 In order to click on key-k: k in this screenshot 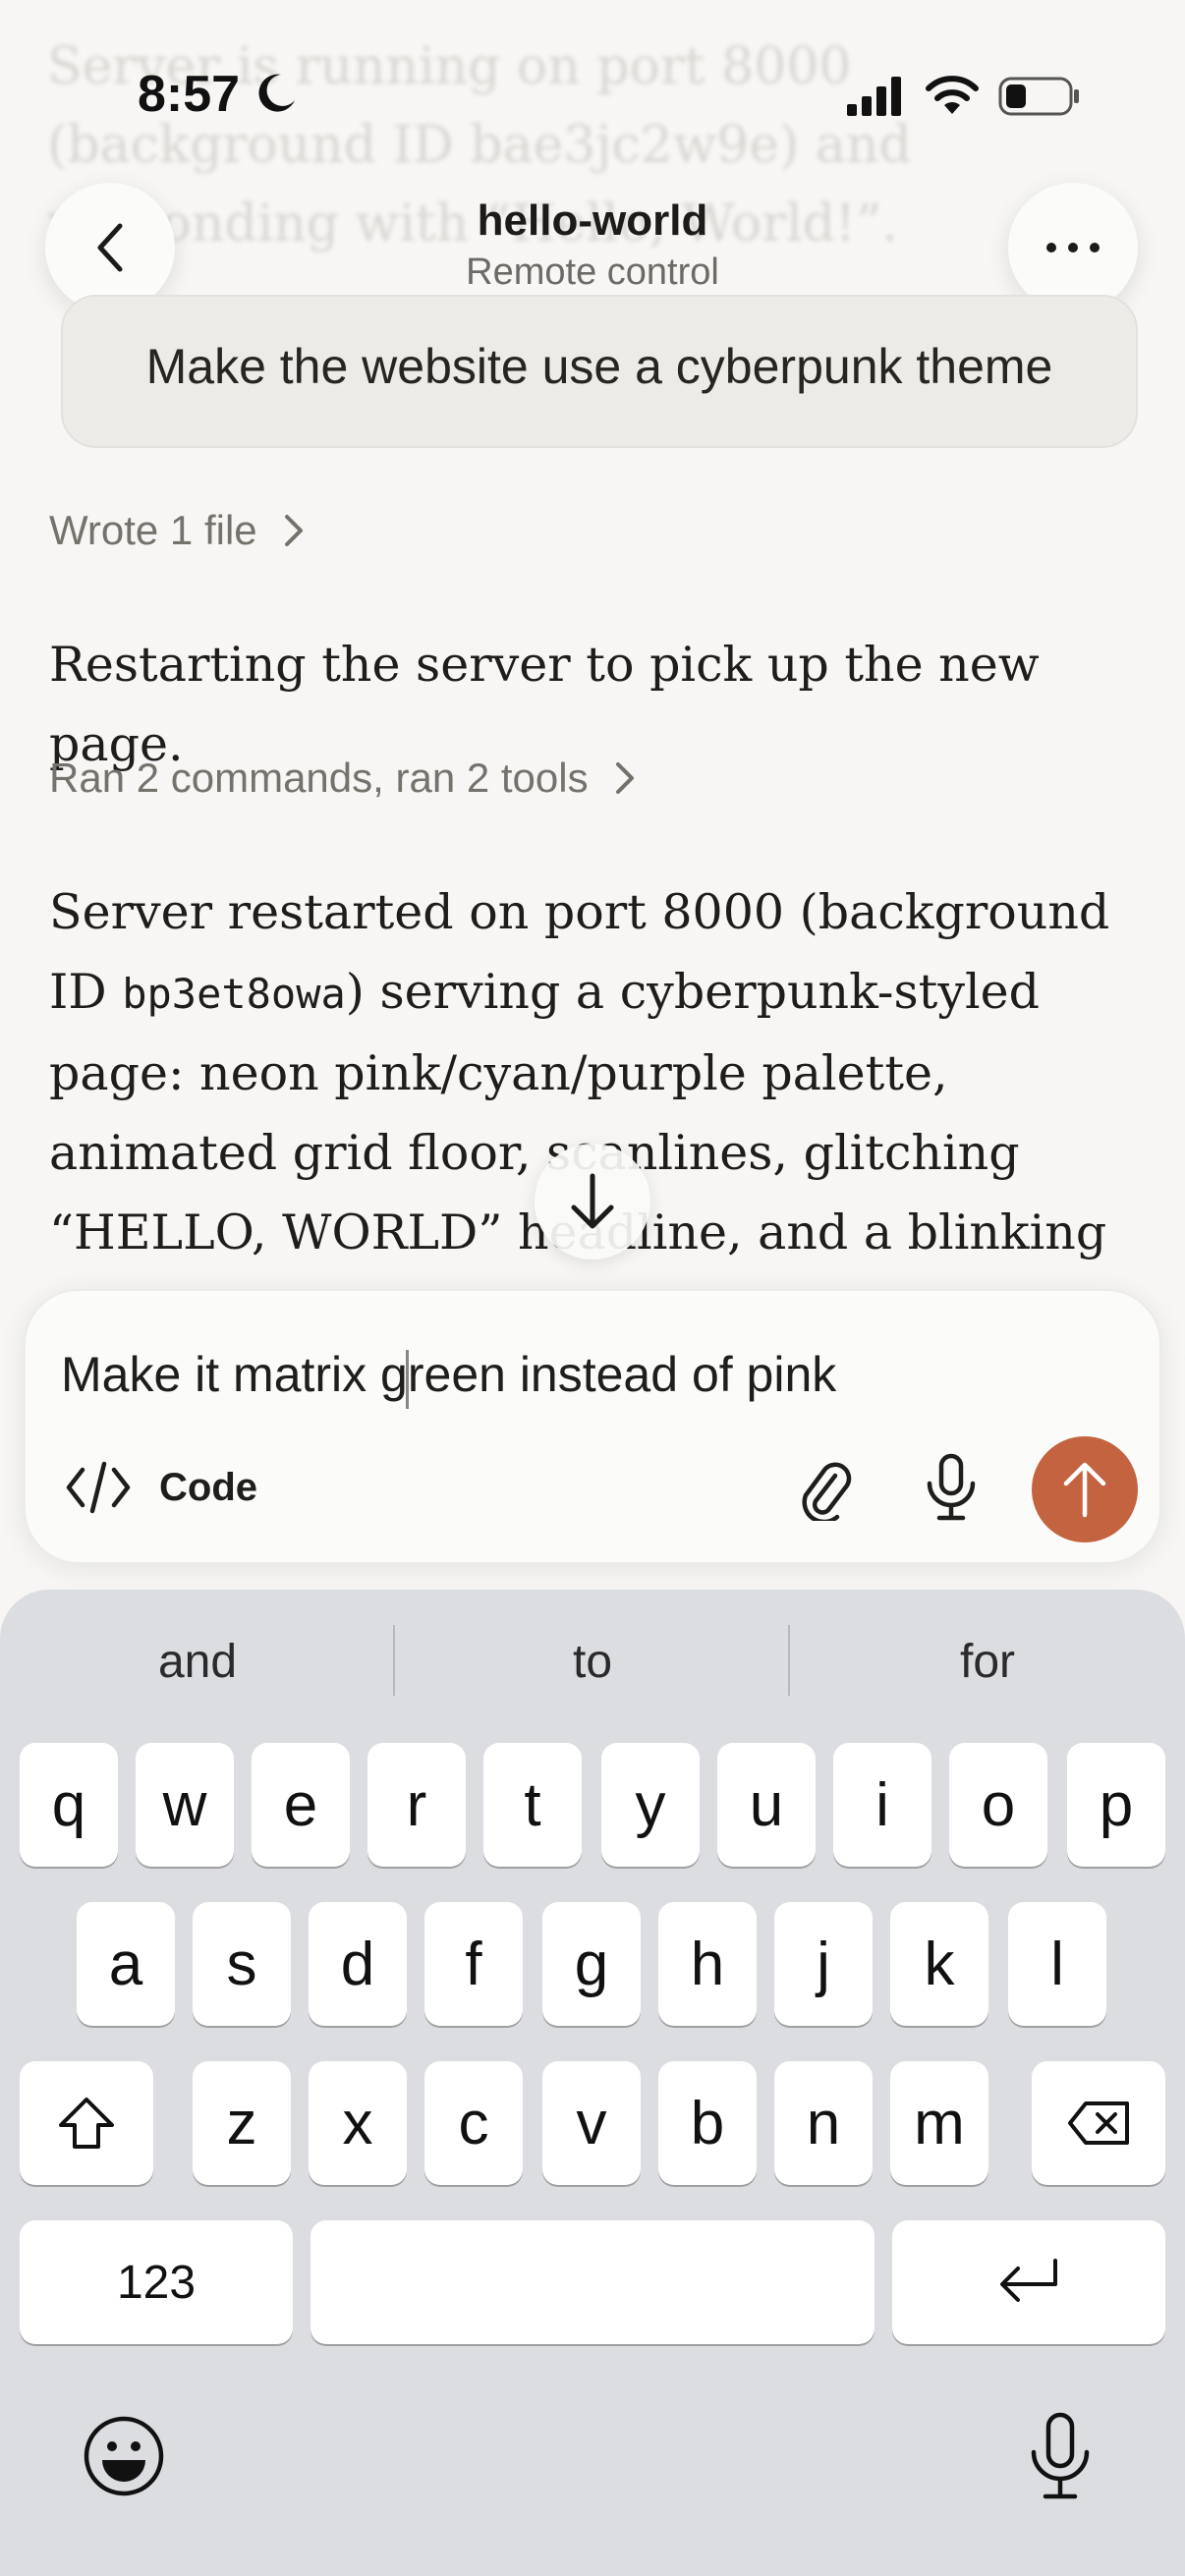, I will do `click(939, 1964)`.